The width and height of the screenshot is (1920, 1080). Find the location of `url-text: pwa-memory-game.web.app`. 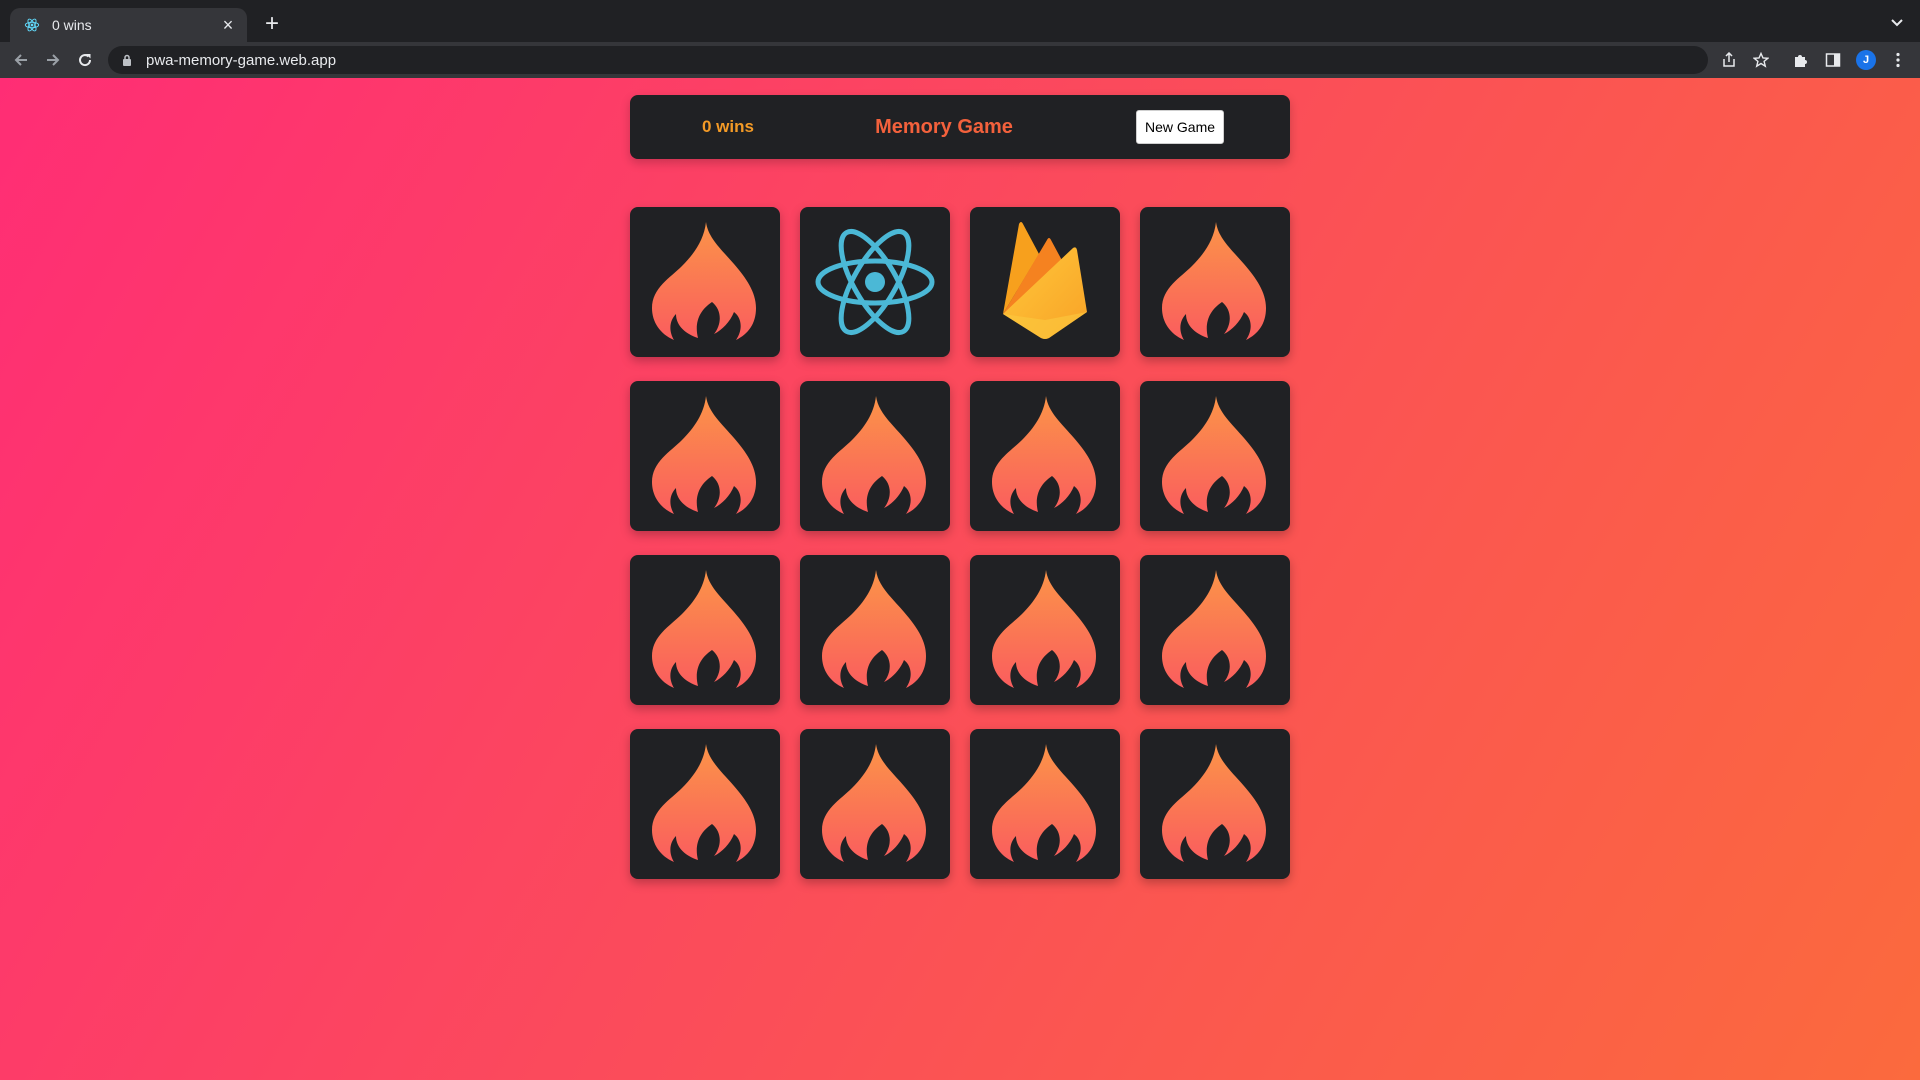

url-text: pwa-memory-game.web.app is located at coordinates (241, 60).